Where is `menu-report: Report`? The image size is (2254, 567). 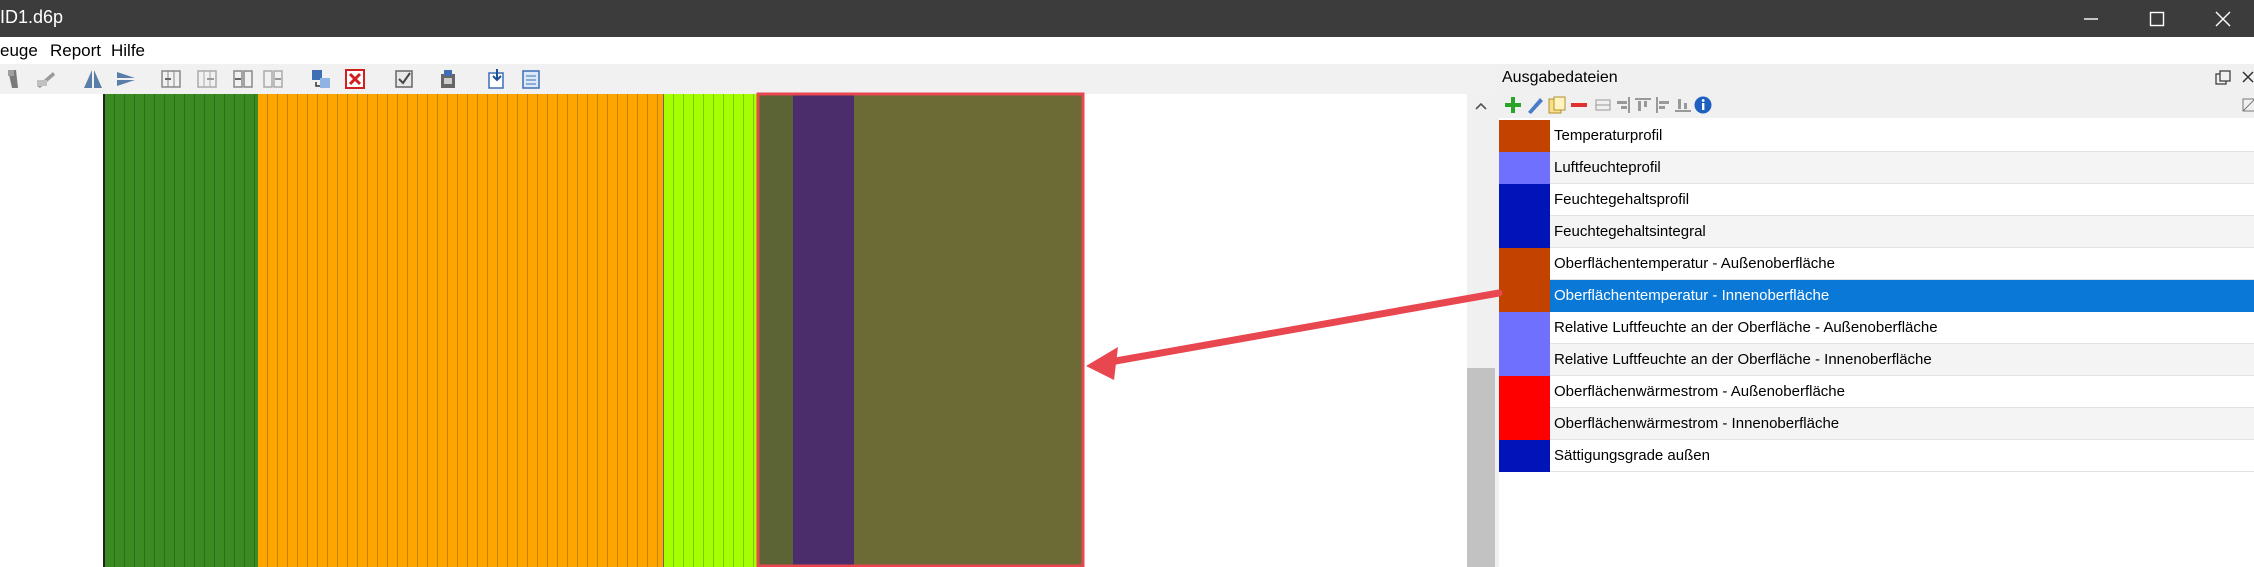
menu-report: Report is located at coordinates (75, 51).